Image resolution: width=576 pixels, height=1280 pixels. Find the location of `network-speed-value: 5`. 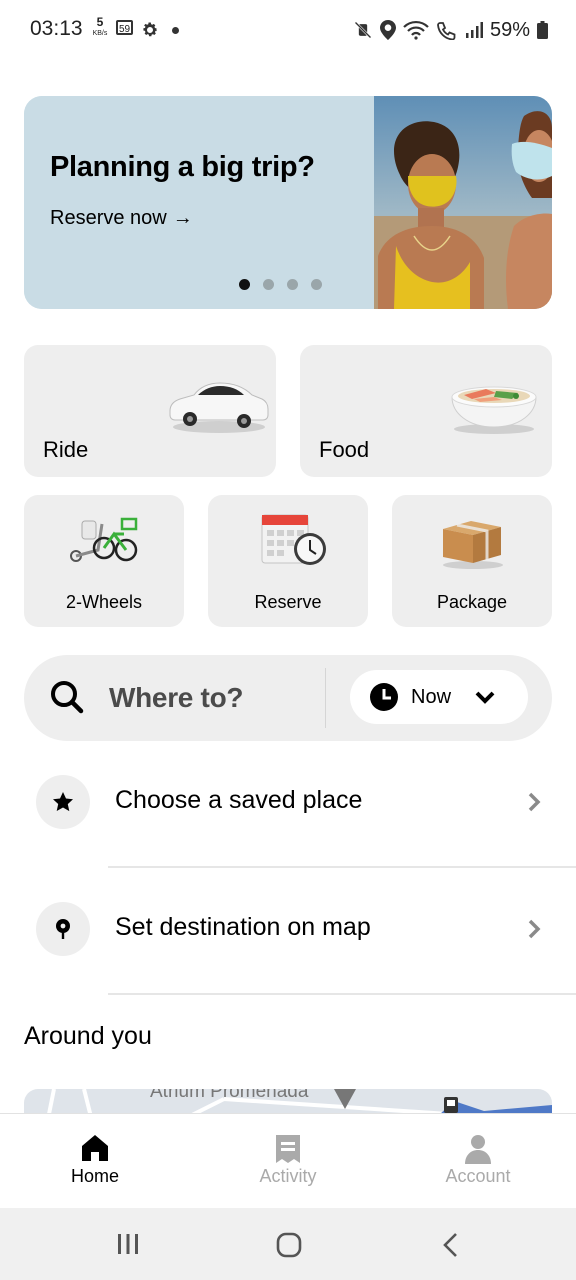

network-speed-value: 5 is located at coordinates (100, 22).